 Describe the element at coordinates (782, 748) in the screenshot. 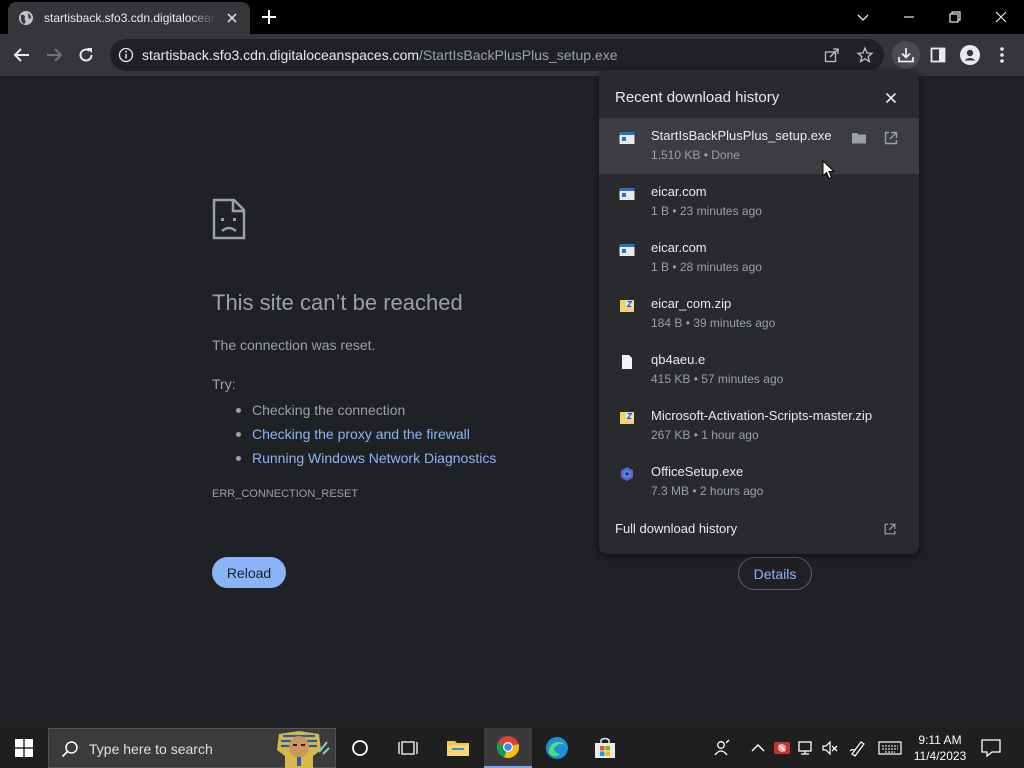

I see `security-shield-icon` at that location.